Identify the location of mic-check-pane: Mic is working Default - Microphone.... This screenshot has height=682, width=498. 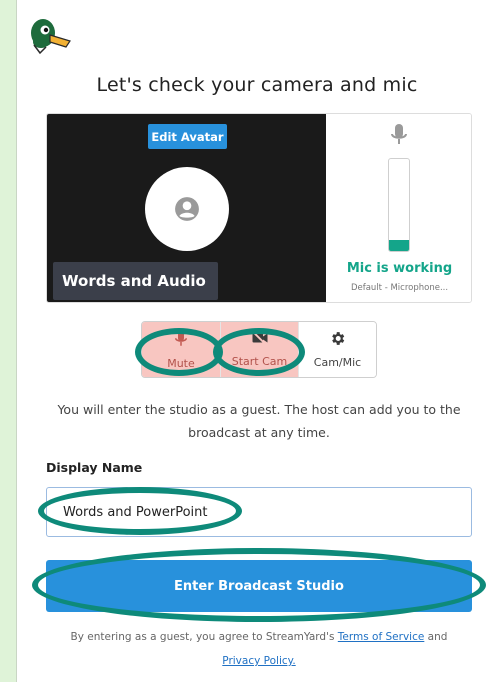
(398, 208).